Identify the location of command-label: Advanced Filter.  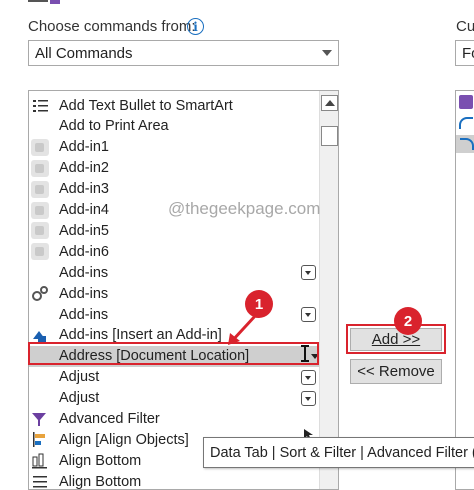
(109, 419).